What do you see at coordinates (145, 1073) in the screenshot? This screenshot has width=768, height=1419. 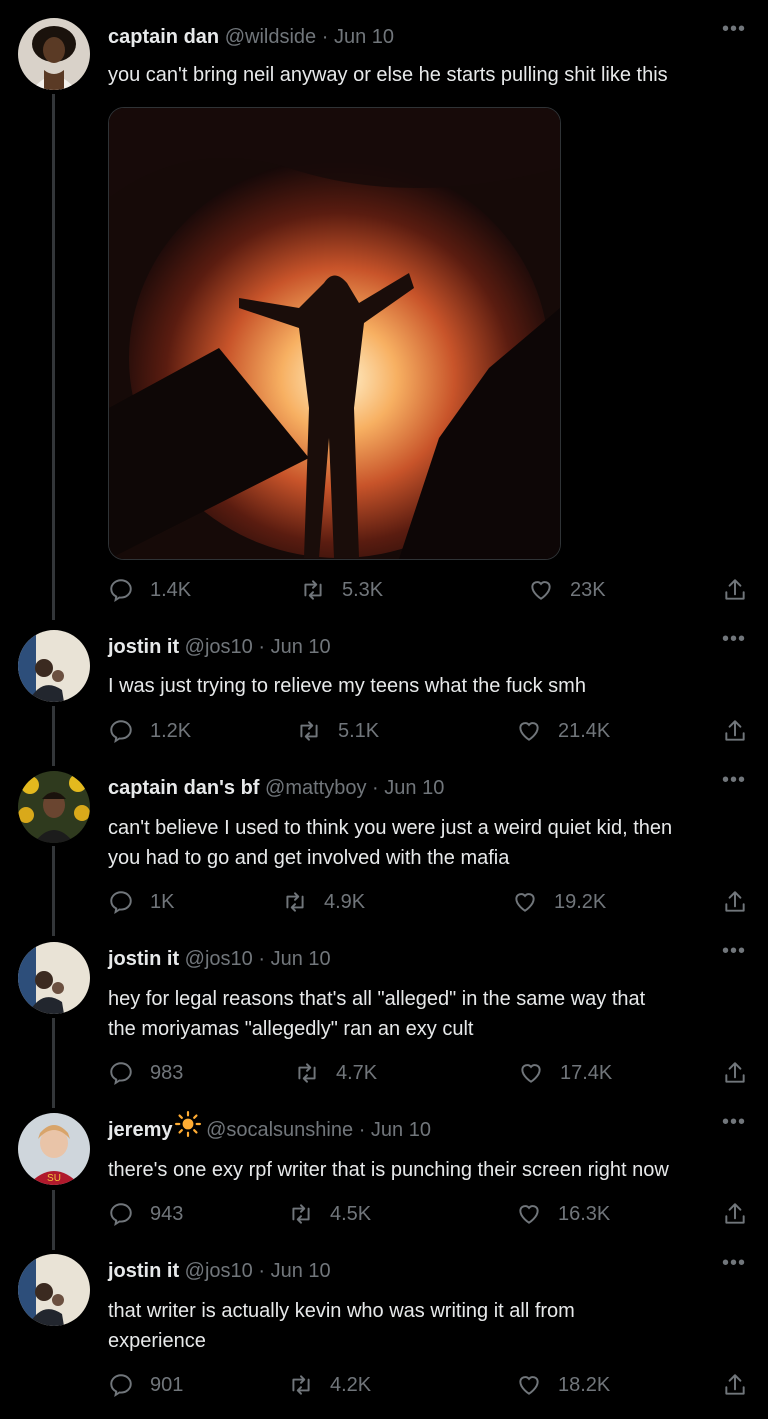 I see `reply-button: 983` at bounding box center [145, 1073].